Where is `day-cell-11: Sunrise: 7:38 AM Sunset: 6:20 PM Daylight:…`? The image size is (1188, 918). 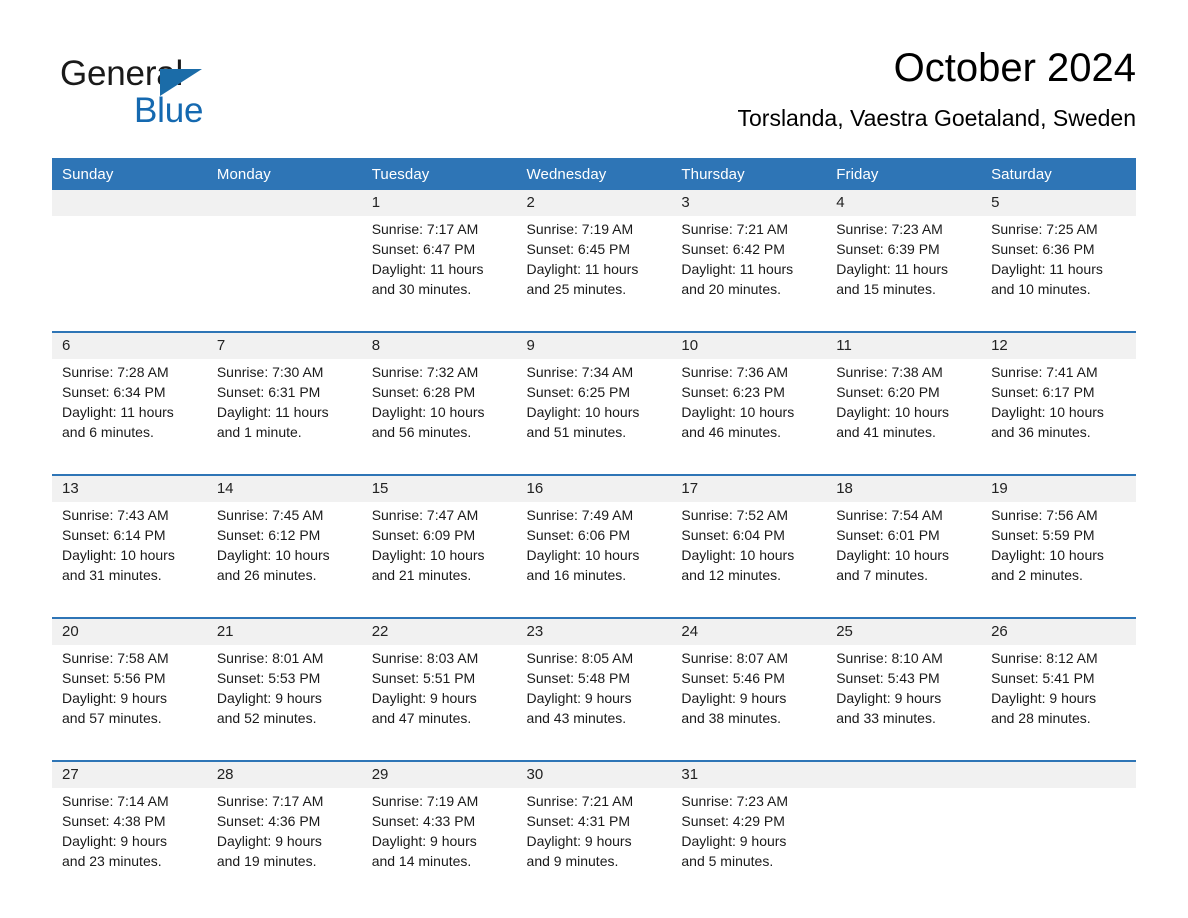 day-cell-11: Sunrise: 7:38 AM Sunset: 6:20 PM Daylight:… is located at coordinates (904, 408).